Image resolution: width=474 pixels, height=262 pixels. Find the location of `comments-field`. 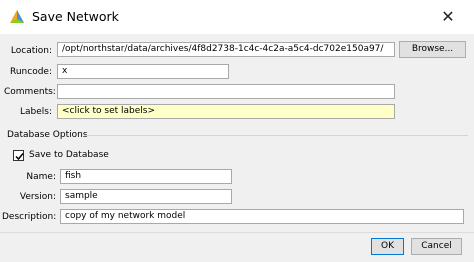

comments-field is located at coordinates (226, 91).